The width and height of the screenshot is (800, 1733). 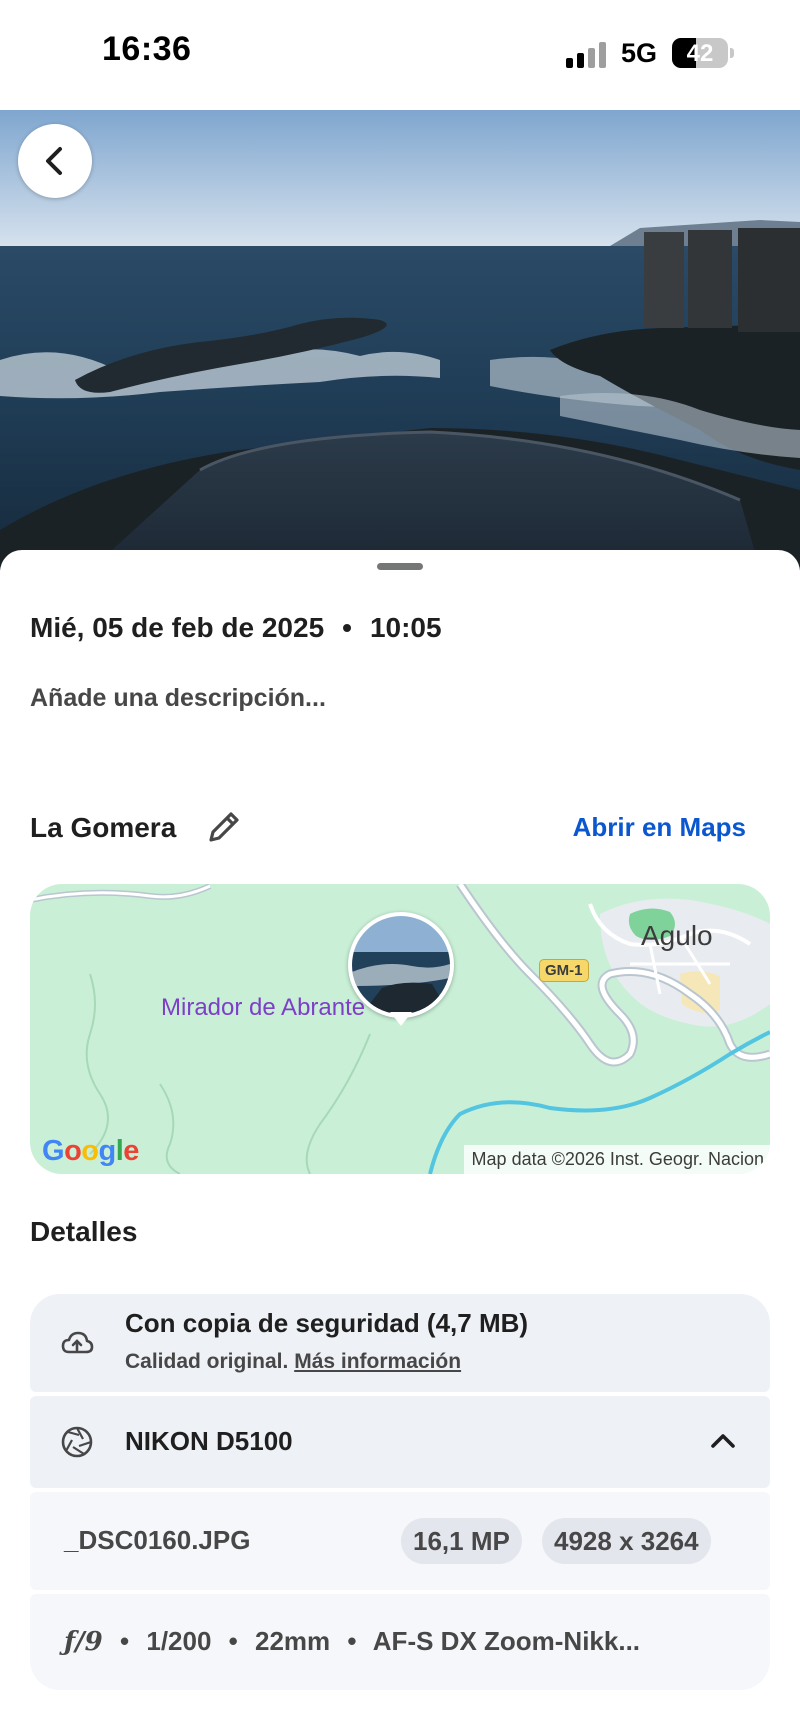 I want to click on photo-time: 10:05, so click(x=405, y=627).